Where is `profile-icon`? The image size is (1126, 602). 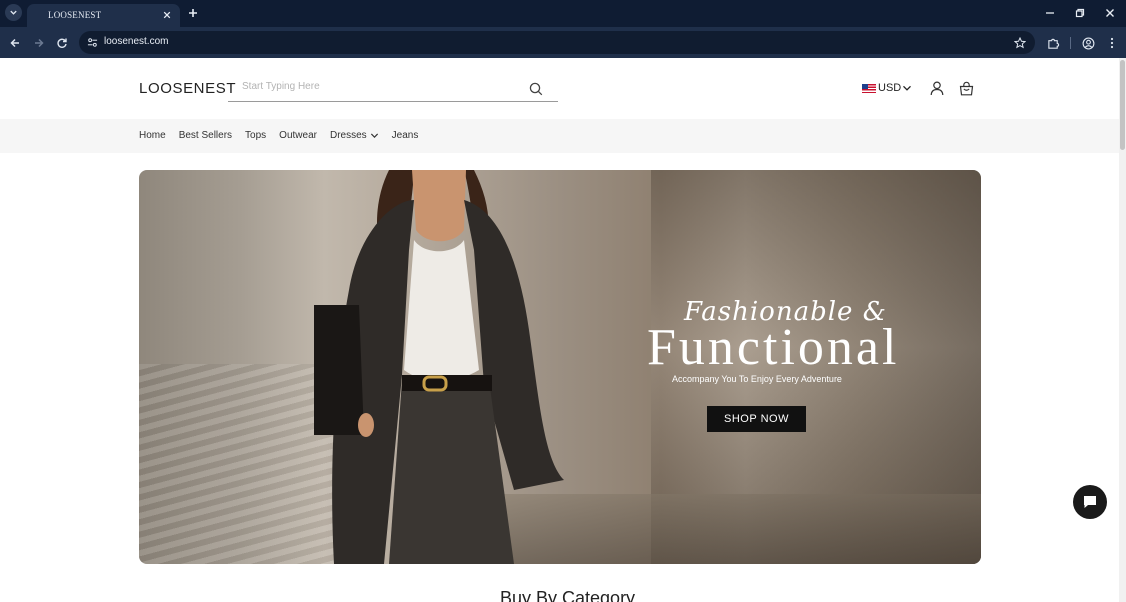
profile-icon is located at coordinates (1088, 43).